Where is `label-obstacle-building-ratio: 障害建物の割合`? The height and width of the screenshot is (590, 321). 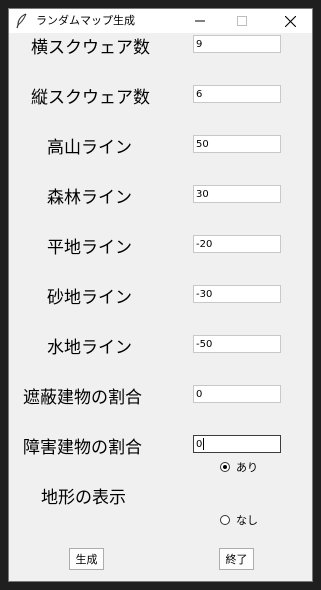 label-obstacle-building-ratio: 障害建物の割合 is located at coordinates (82, 448).